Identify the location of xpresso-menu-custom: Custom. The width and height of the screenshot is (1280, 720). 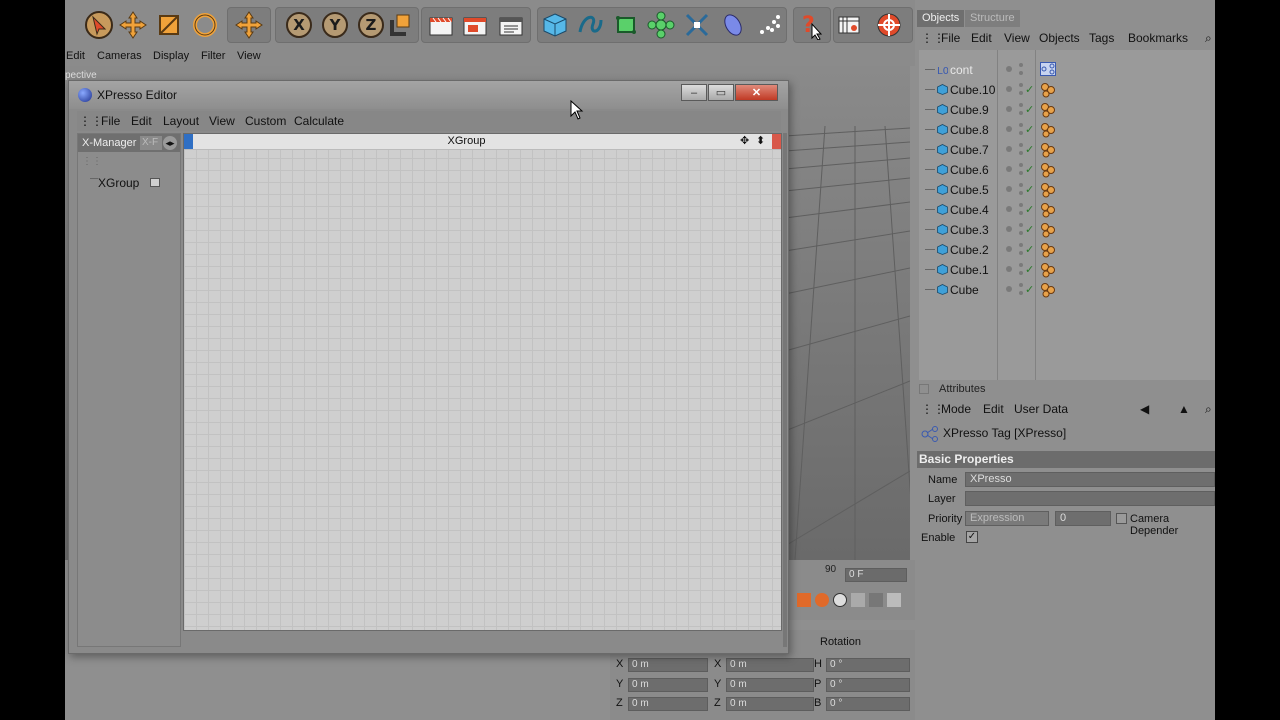
(265, 121).